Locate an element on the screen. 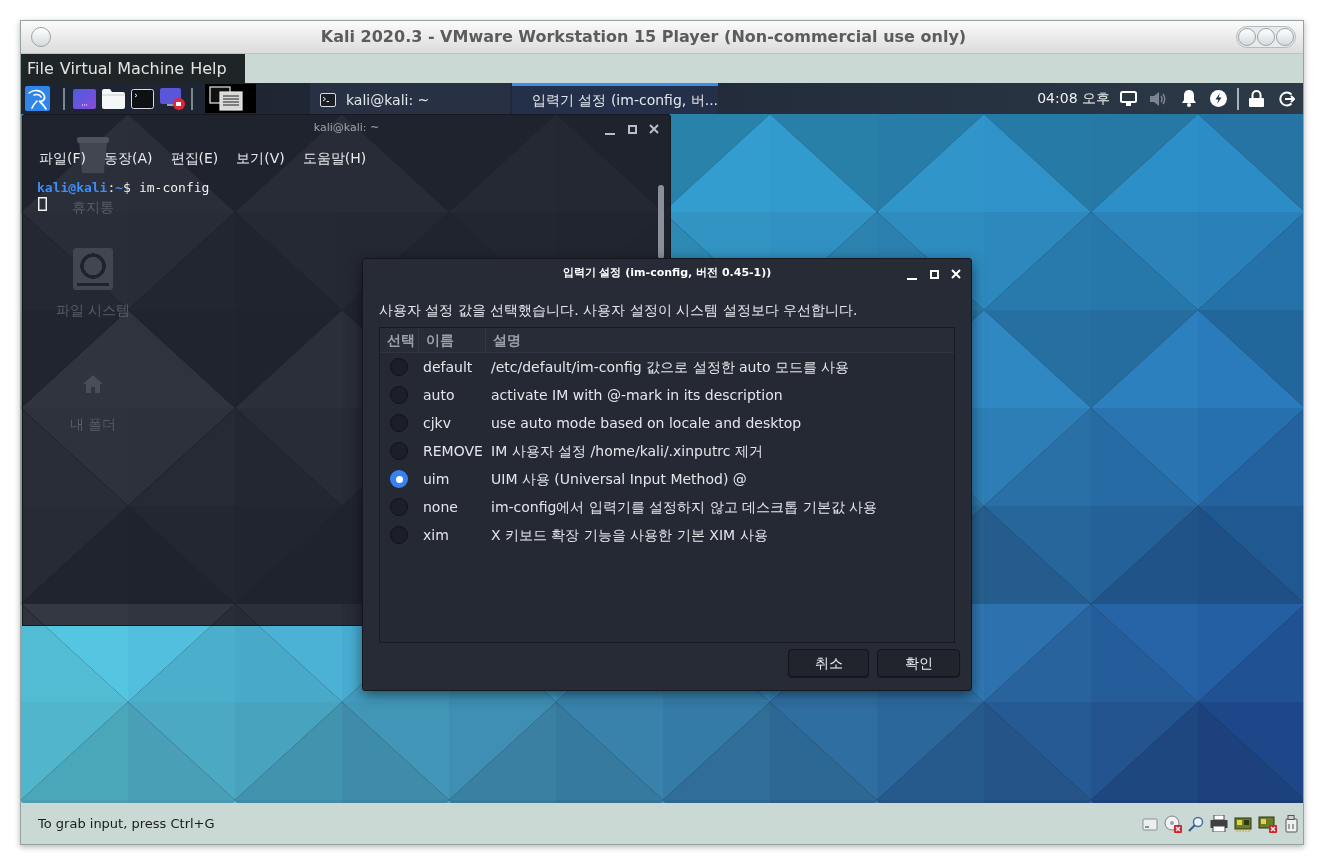  display-icon is located at coordinates (1128, 98).